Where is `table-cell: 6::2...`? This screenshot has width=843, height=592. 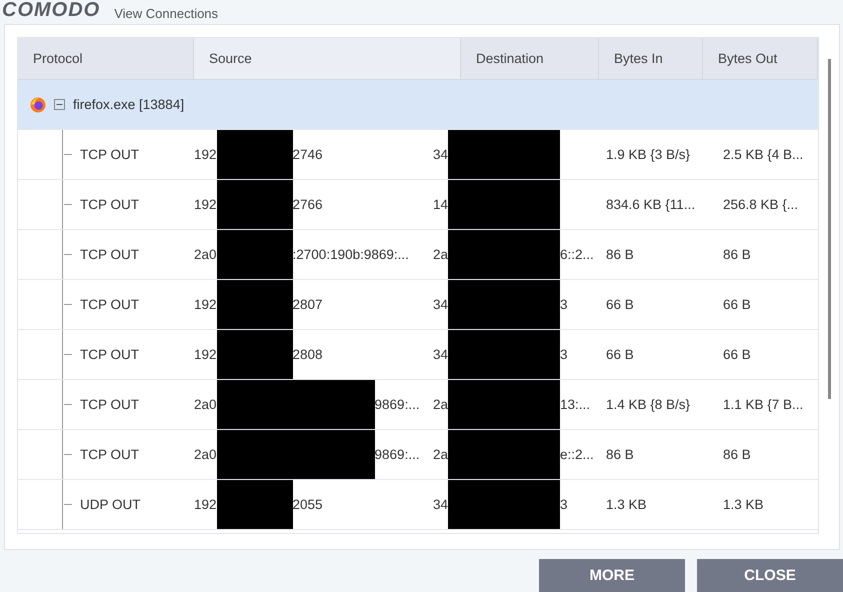 table-cell: 6::2... is located at coordinates (577, 254).